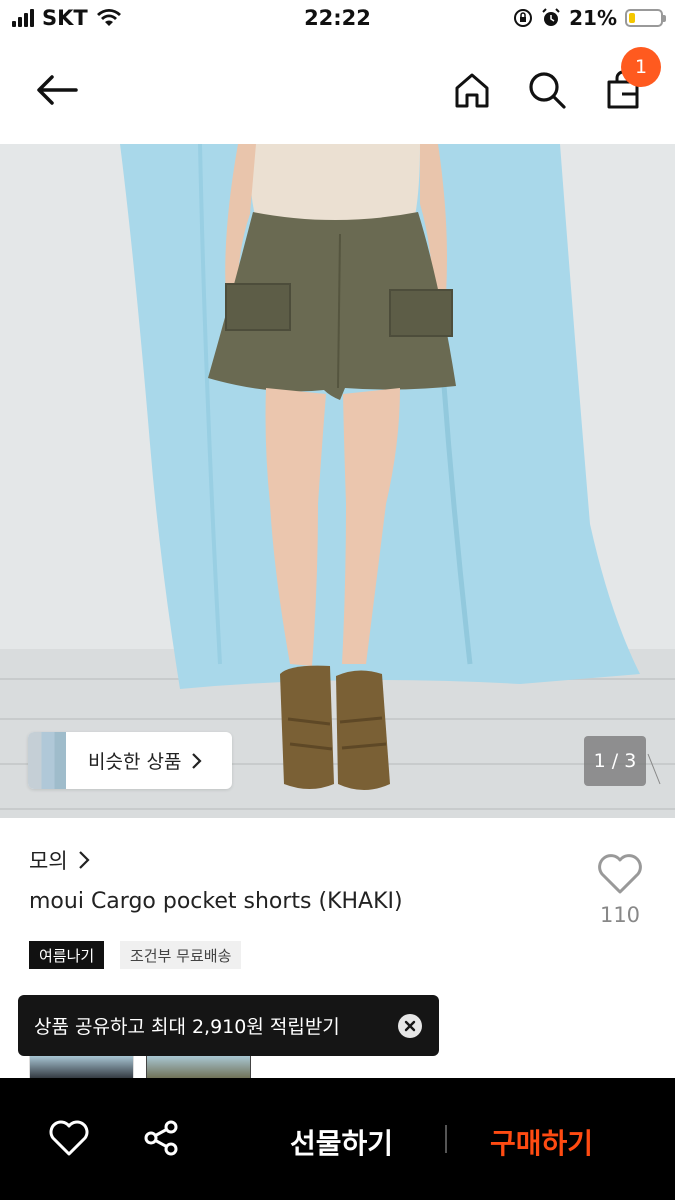 The height and width of the screenshot is (1200, 675). I want to click on bottom-action-bar: 선물하기 구매하기, so click(337, 1139).